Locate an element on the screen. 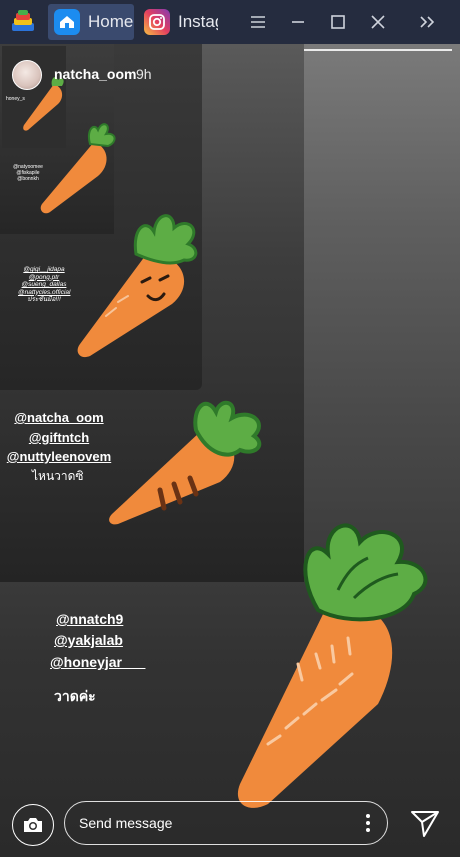  tab-home: Home is located at coordinates (91, 22).